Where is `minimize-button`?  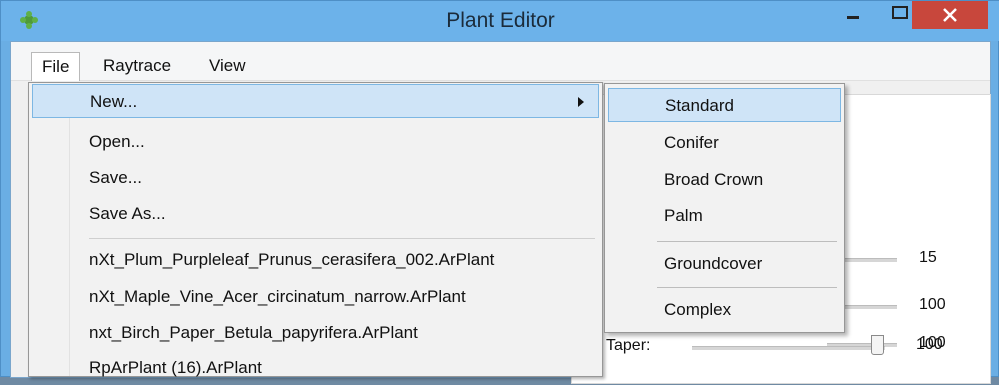 minimize-button is located at coordinates (855, 15).